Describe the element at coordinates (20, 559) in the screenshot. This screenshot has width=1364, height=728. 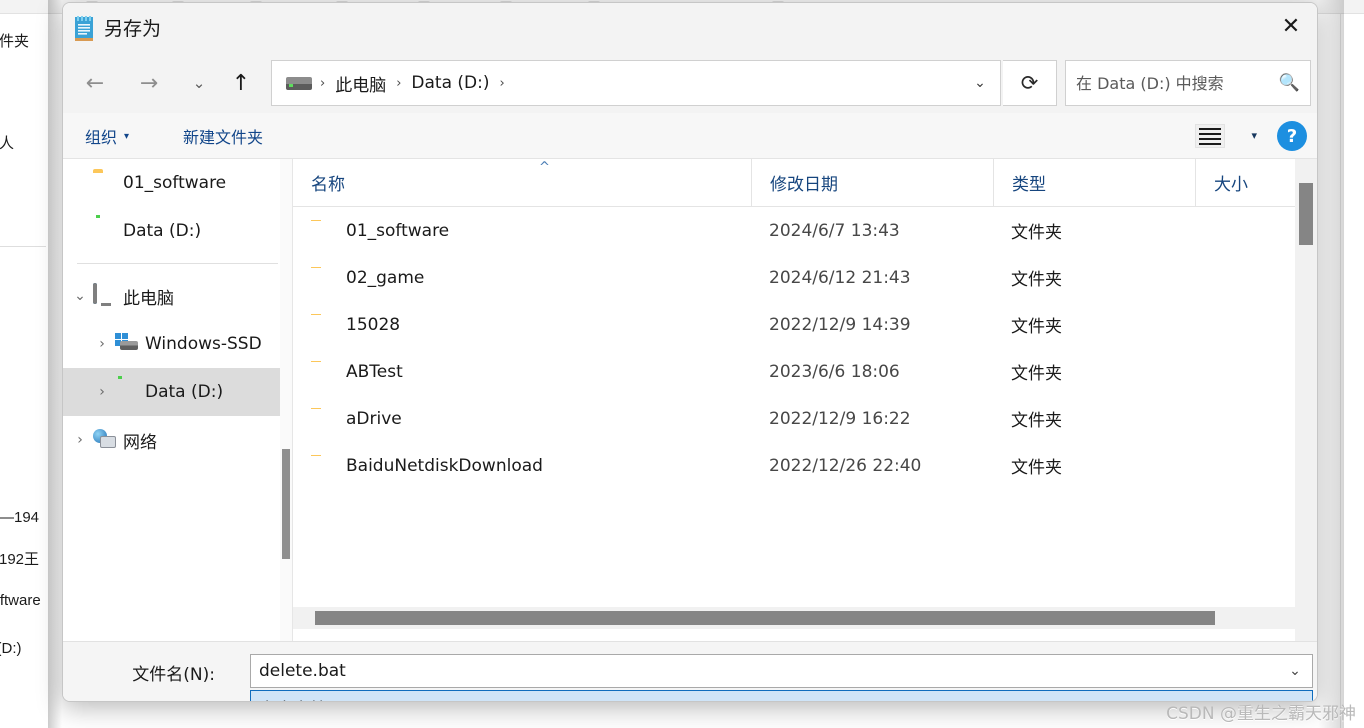
I see `background-clipped-label: 西192王` at that location.